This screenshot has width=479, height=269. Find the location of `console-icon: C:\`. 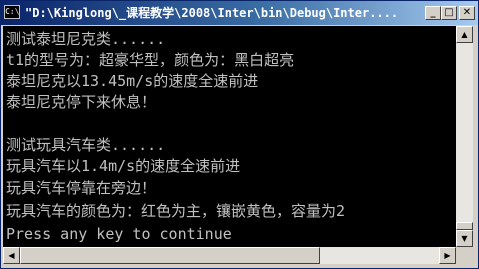

console-icon: C:\ is located at coordinates (12, 12).